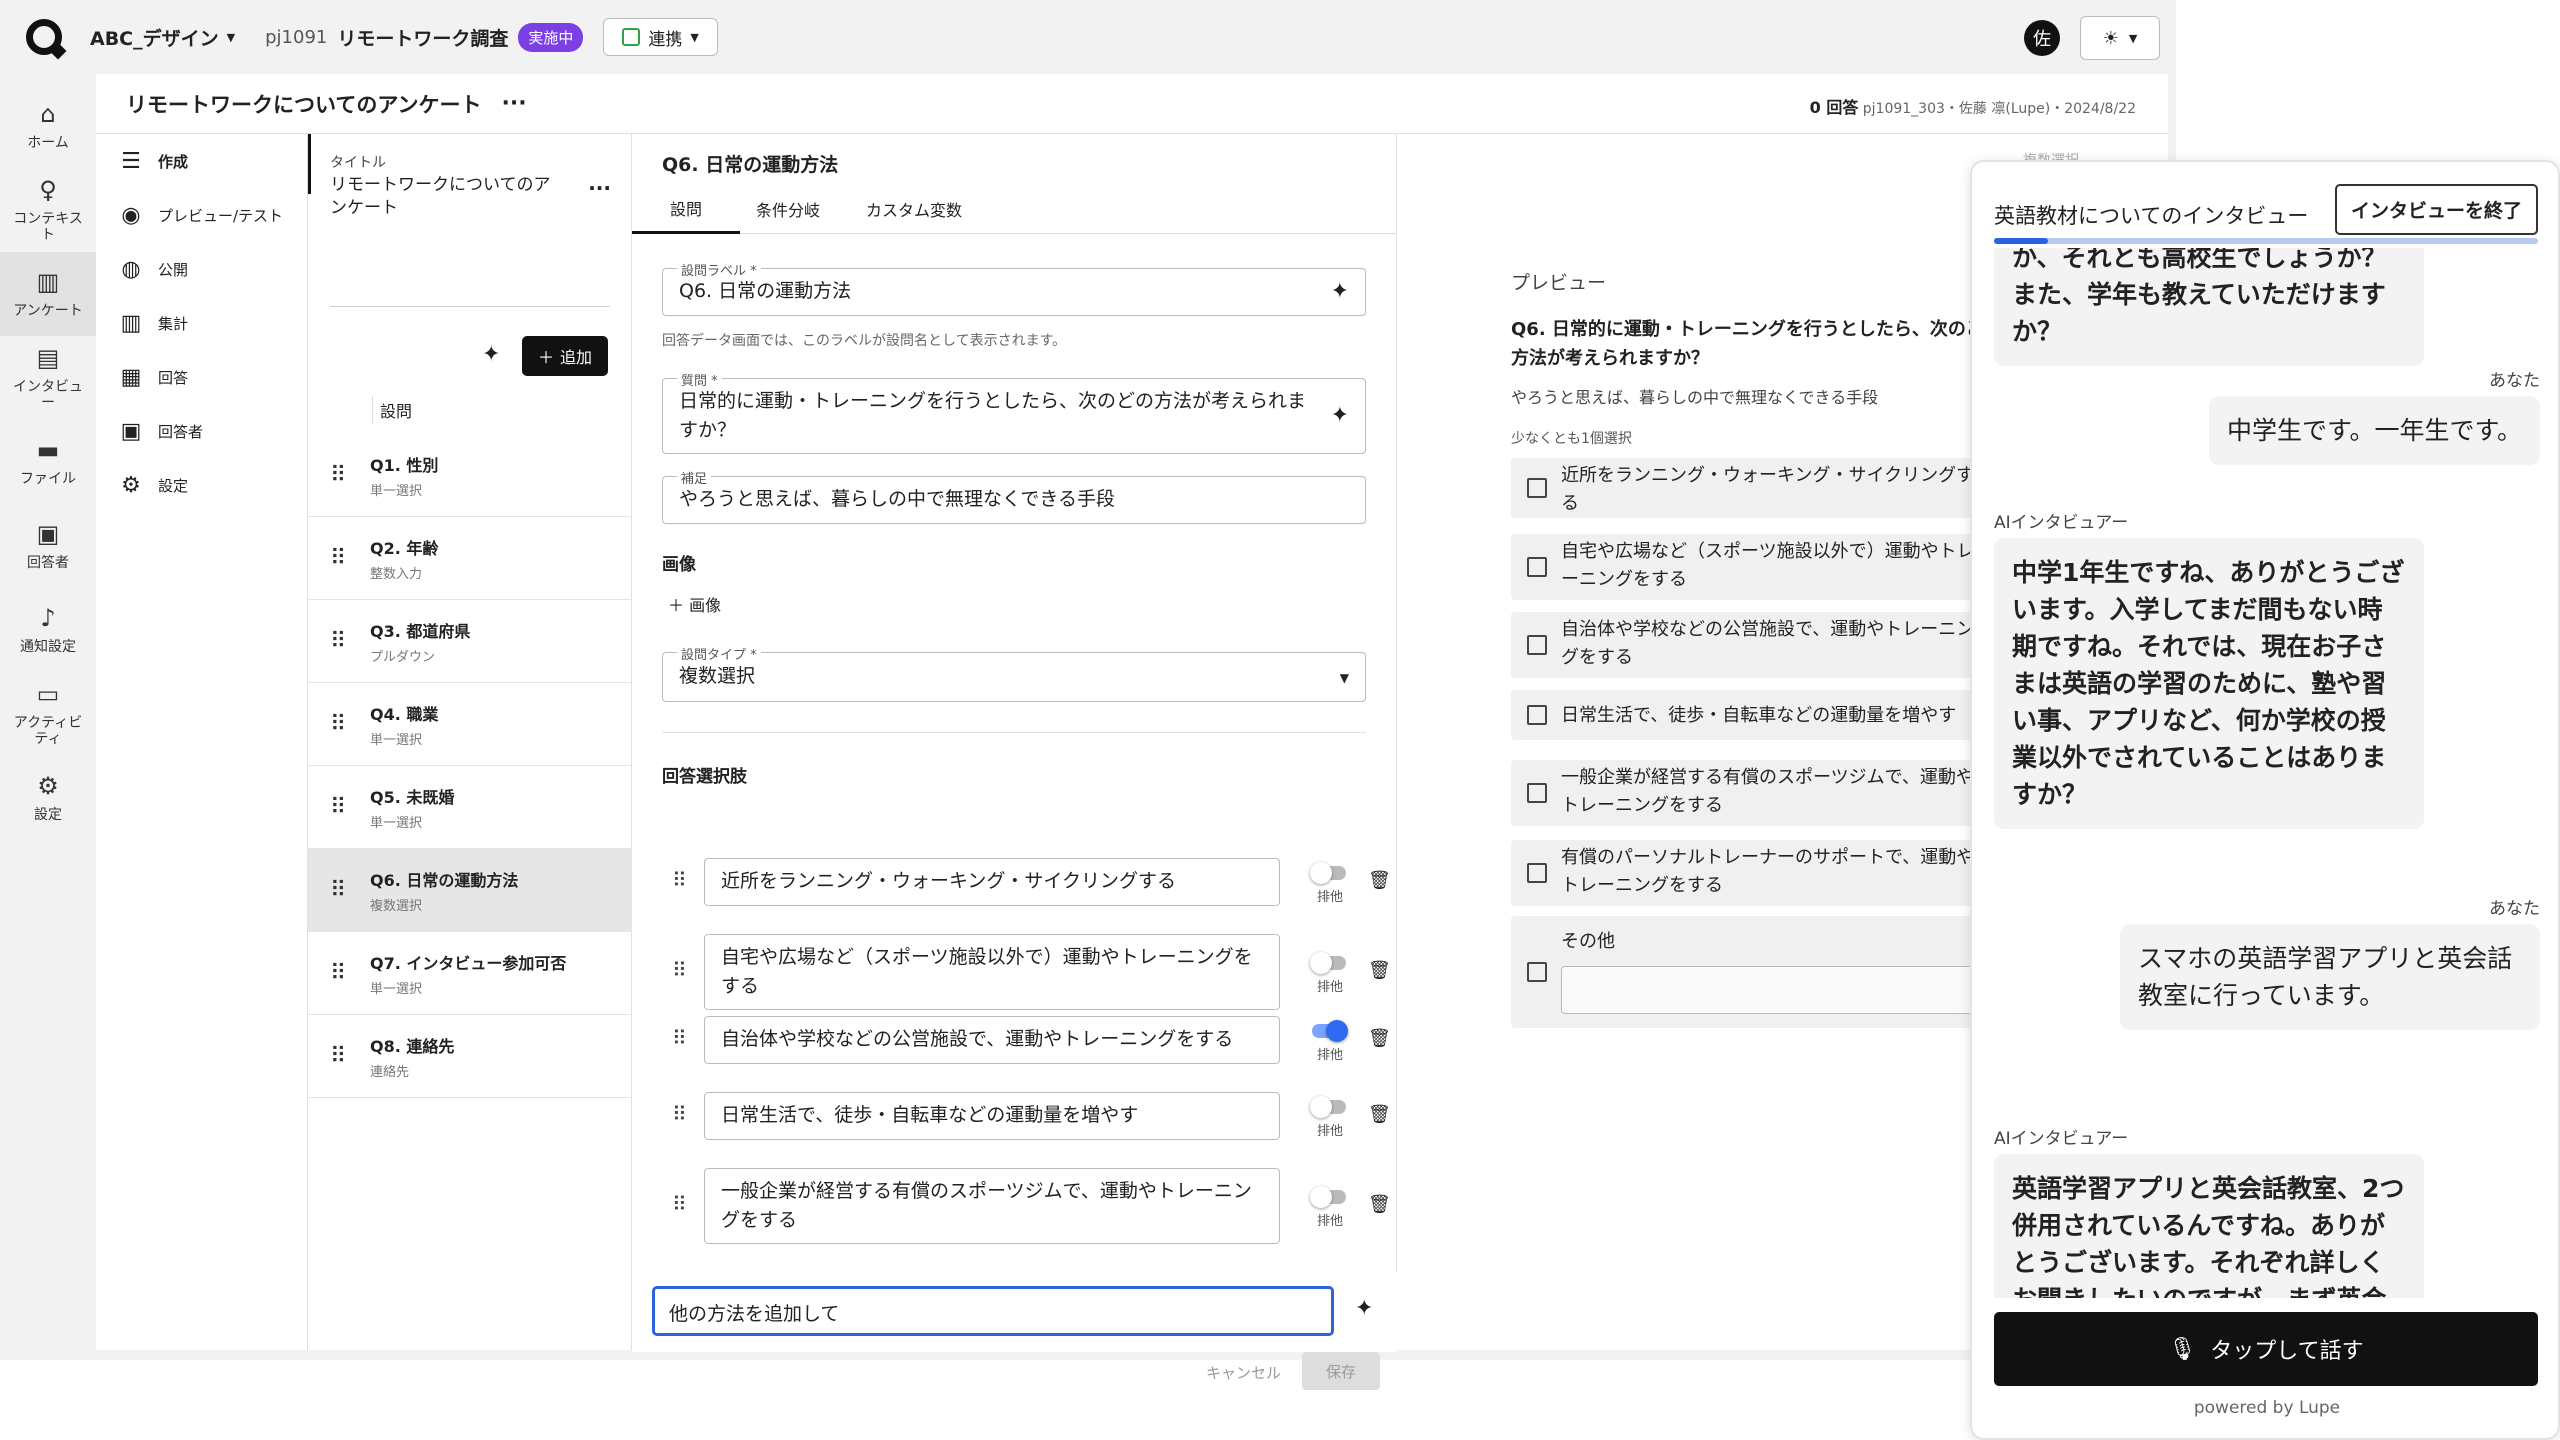  Describe the element at coordinates (48, 126) in the screenshot. I see `nav-item-0: ⌂ ホーム` at that location.